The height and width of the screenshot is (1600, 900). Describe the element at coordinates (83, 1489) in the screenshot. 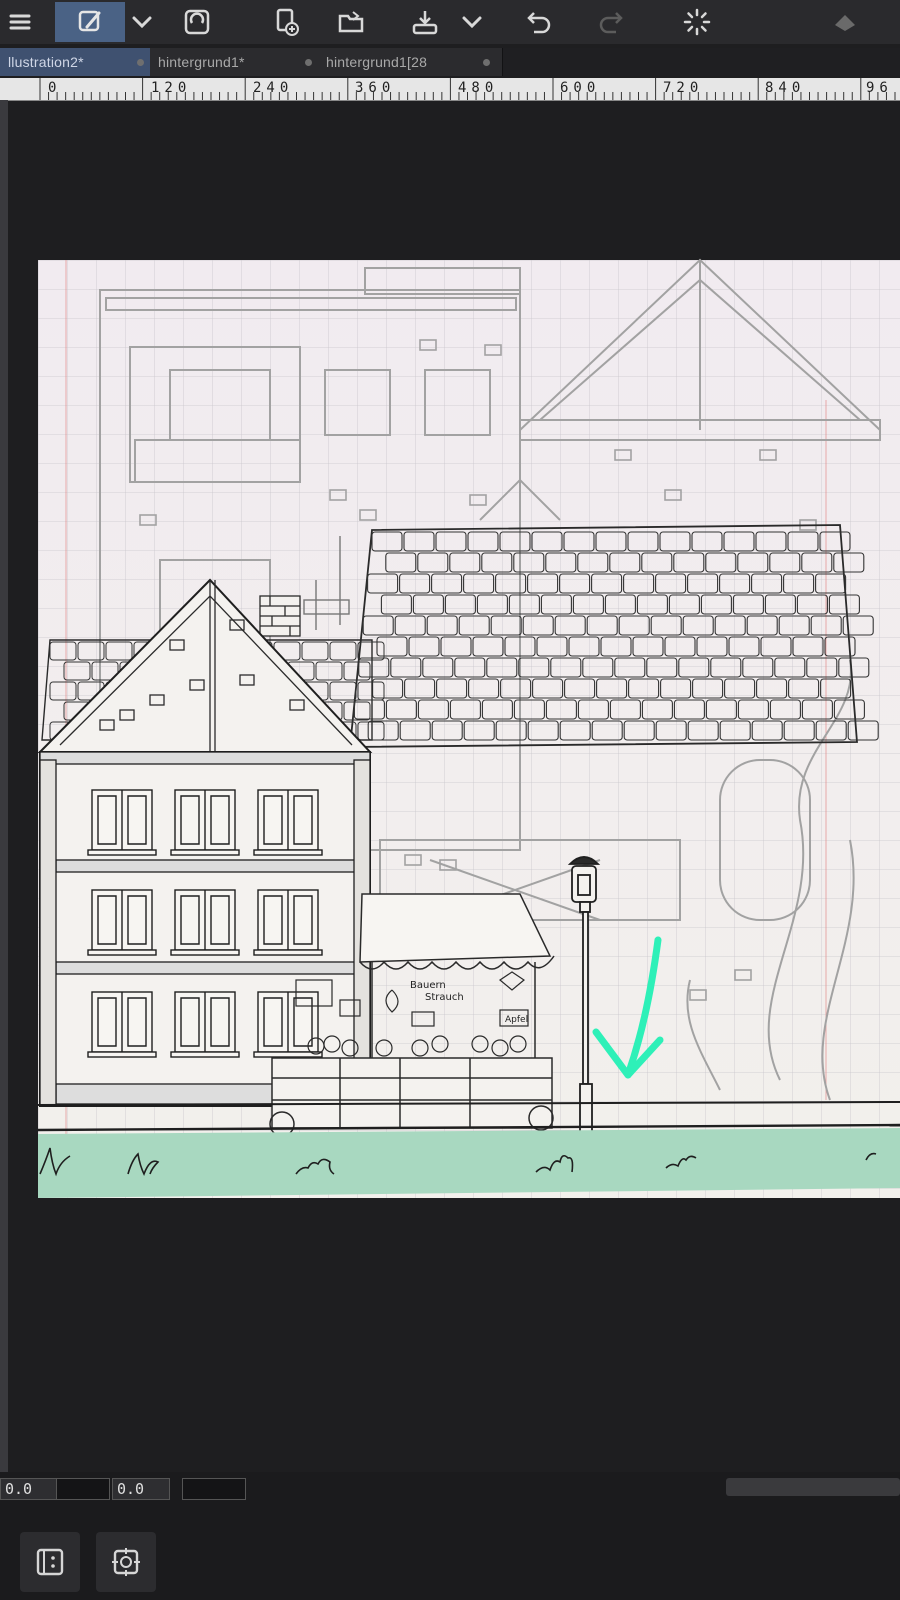

I see `x-offset-stepper` at that location.